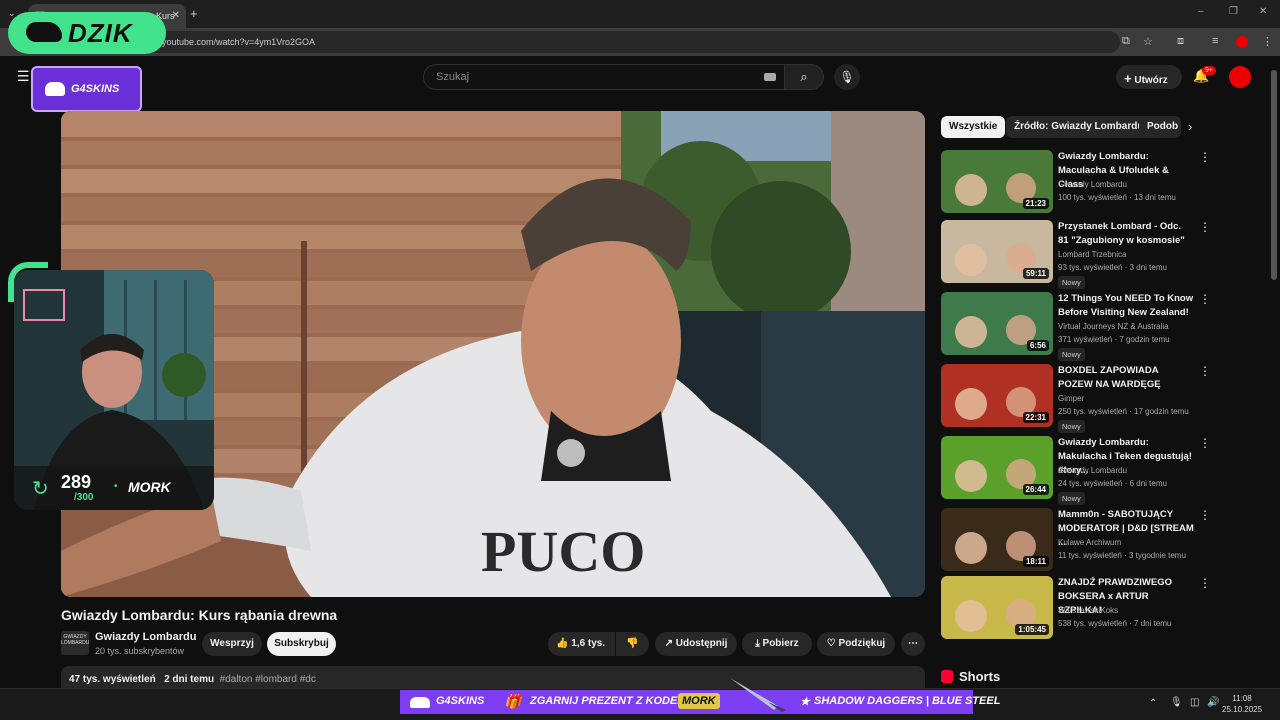  What do you see at coordinates (176, 15) in the screenshot?
I see `close-tab-icon: ✕` at bounding box center [176, 15].